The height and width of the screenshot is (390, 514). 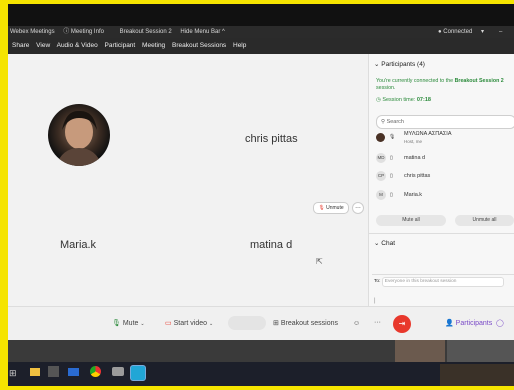 What do you see at coordinates (380, 137) in the screenshot?
I see `host-avatar` at bounding box center [380, 137].